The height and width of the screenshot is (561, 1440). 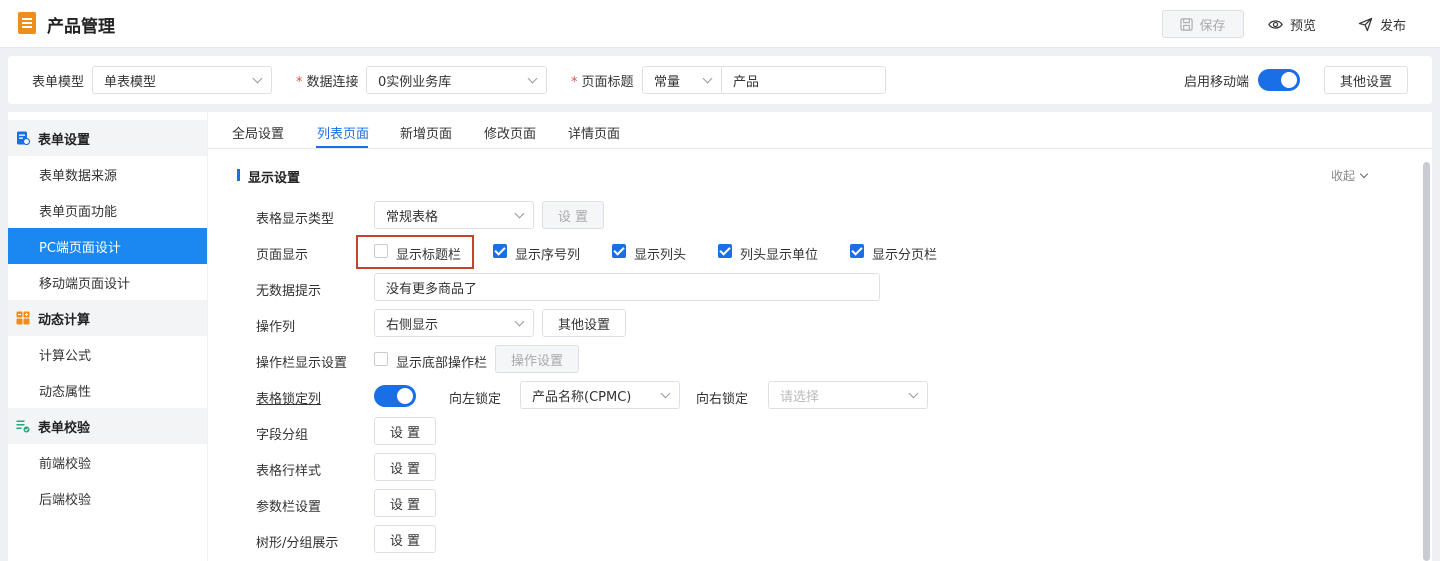 What do you see at coordinates (667, 82) in the screenshot?
I see `page-title-type-value: 常量` at bounding box center [667, 82].